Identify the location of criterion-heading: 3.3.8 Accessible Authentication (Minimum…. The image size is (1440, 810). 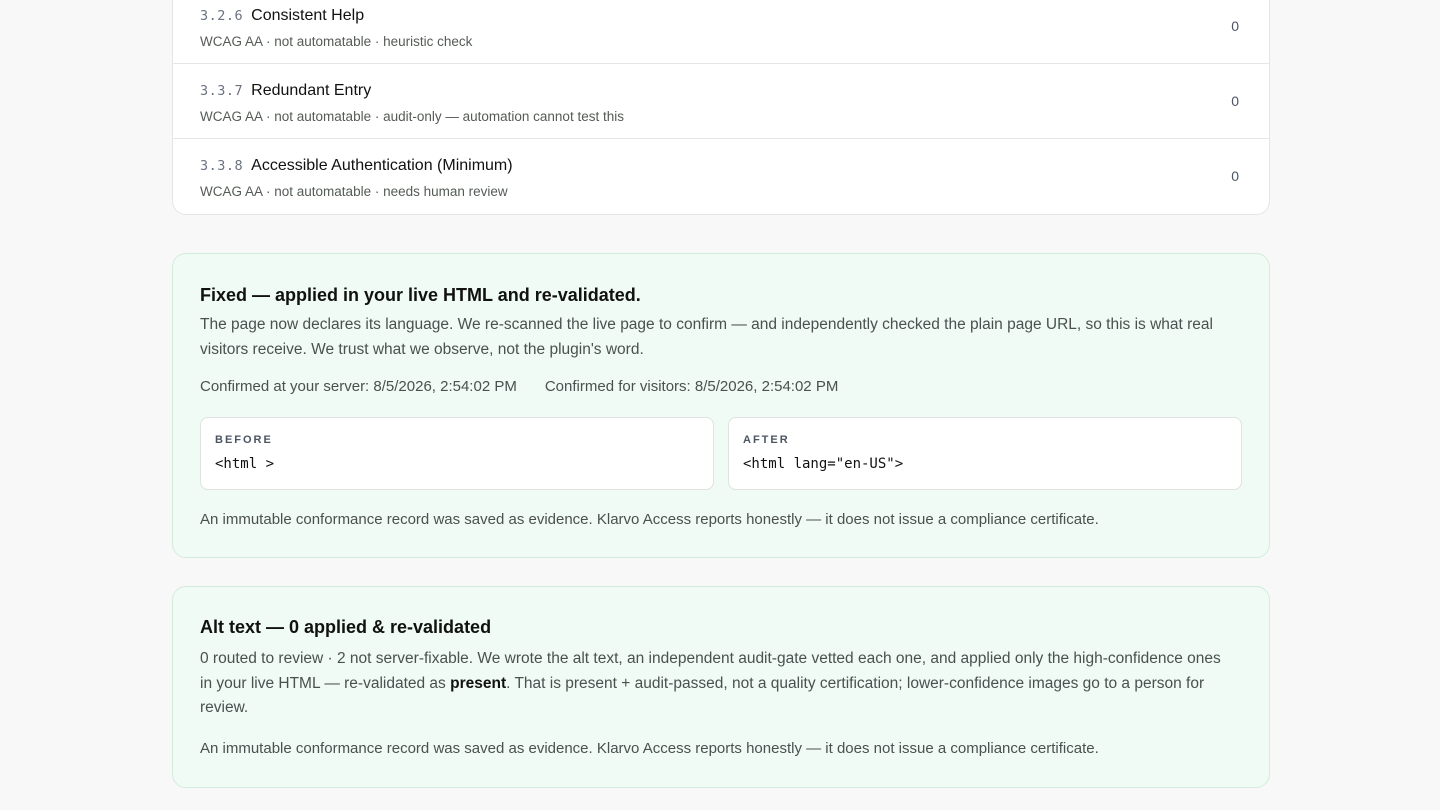
(356, 166).